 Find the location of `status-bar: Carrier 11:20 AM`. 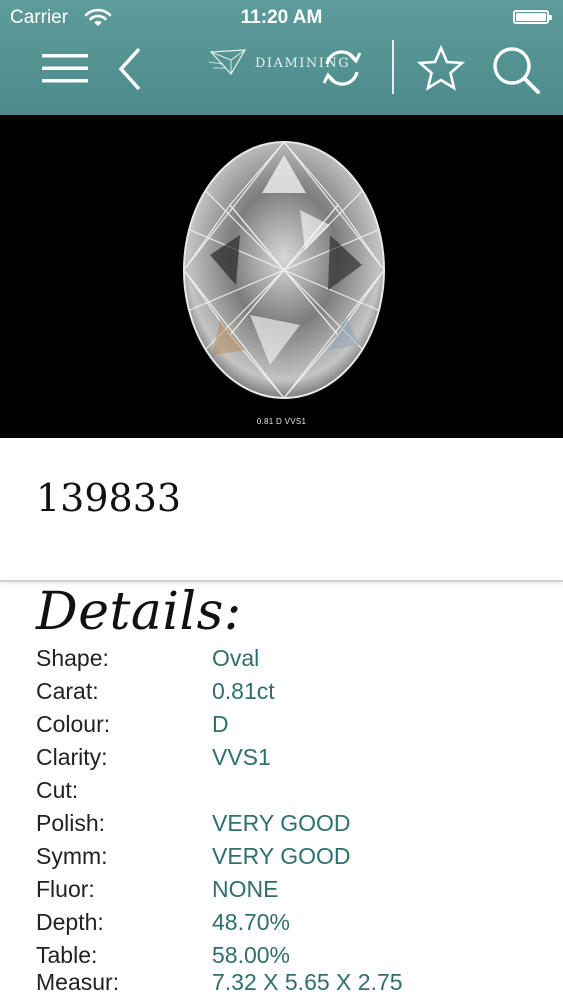

status-bar: Carrier 11:20 AM is located at coordinates (281, 18).